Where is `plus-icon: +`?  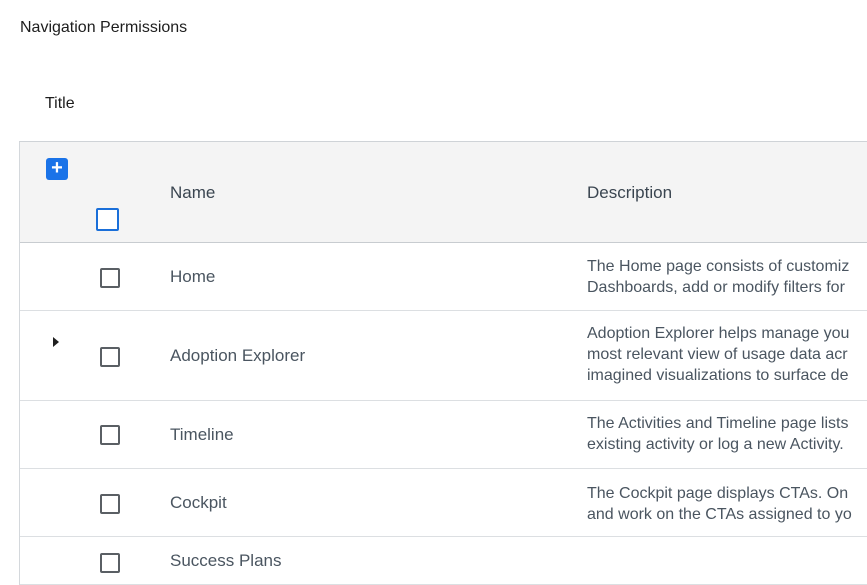 plus-icon: + is located at coordinates (57, 168).